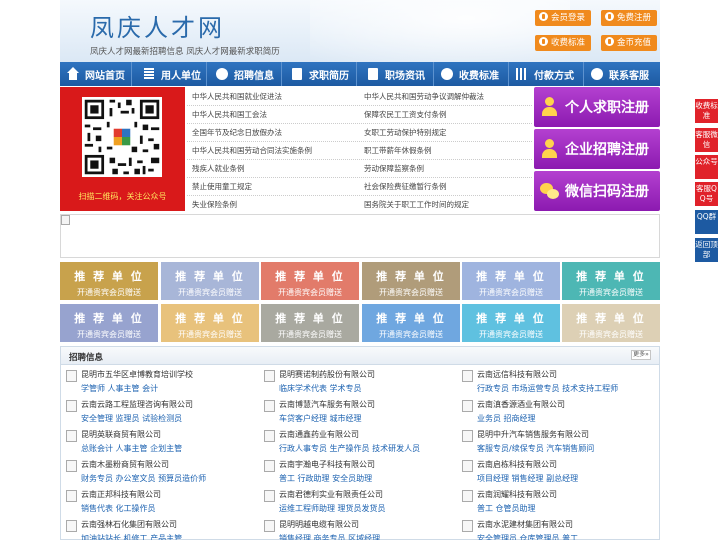 The image size is (720, 540). What do you see at coordinates (533, 434) in the screenshot?
I see `company-name: 昆明中升汽车销售服务有限公司` at bounding box center [533, 434].